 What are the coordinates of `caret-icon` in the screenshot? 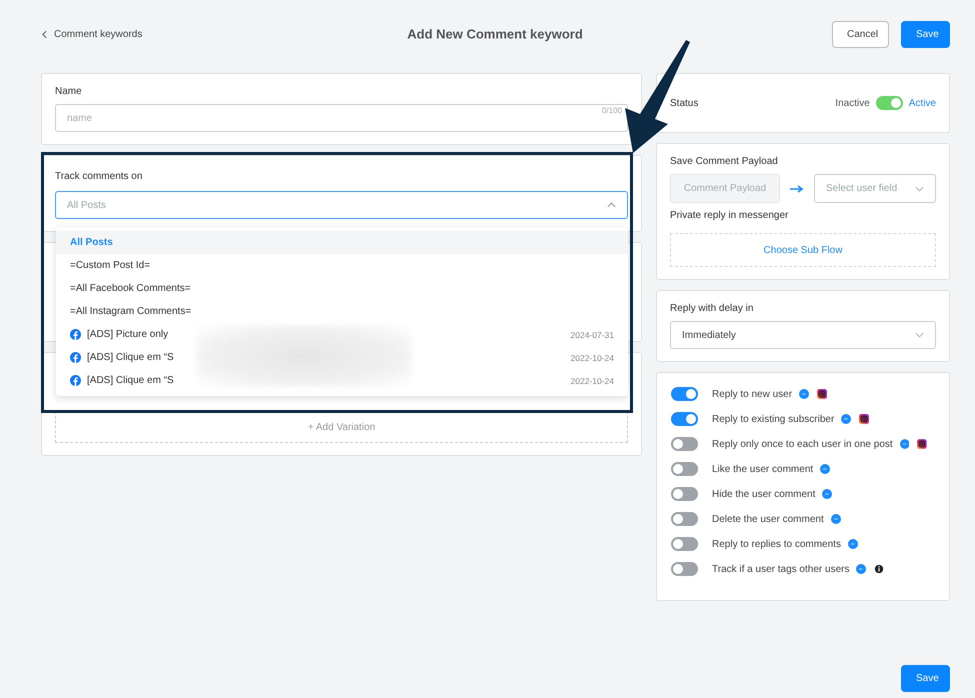 It's located at (611, 205).